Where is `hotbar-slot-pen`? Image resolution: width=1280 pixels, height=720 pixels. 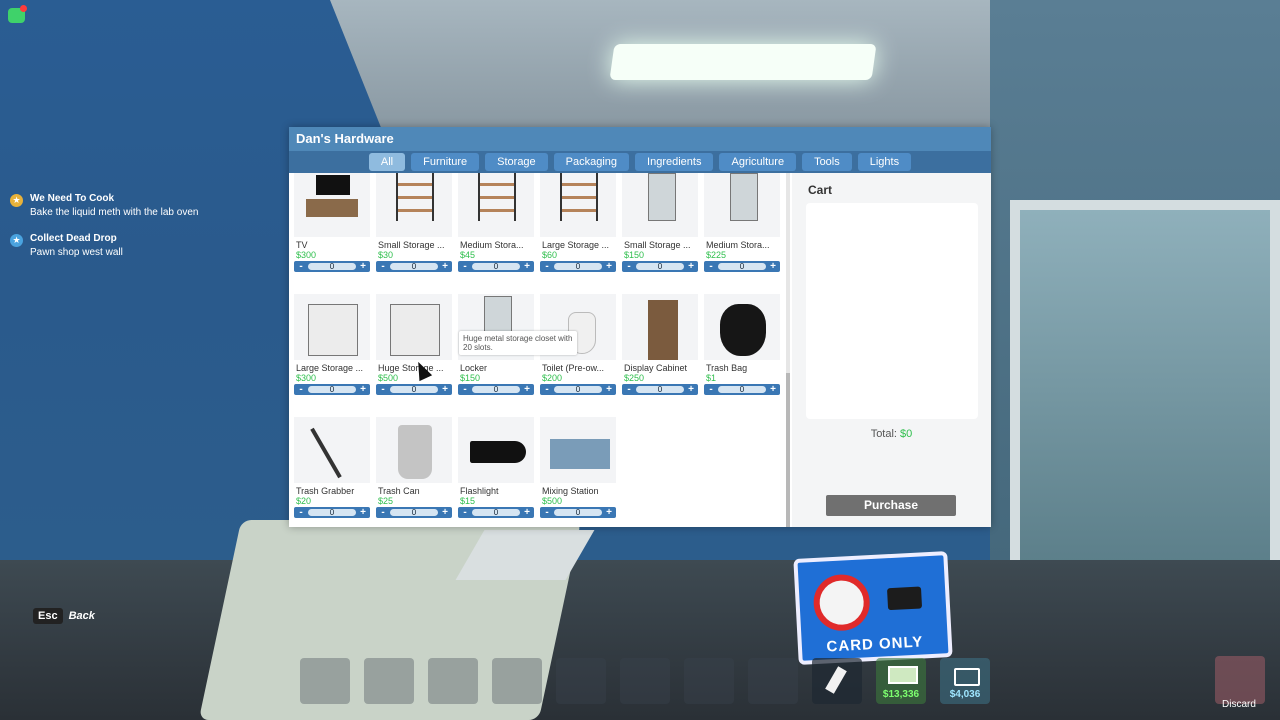 hotbar-slot-pen is located at coordinates (837, 681).